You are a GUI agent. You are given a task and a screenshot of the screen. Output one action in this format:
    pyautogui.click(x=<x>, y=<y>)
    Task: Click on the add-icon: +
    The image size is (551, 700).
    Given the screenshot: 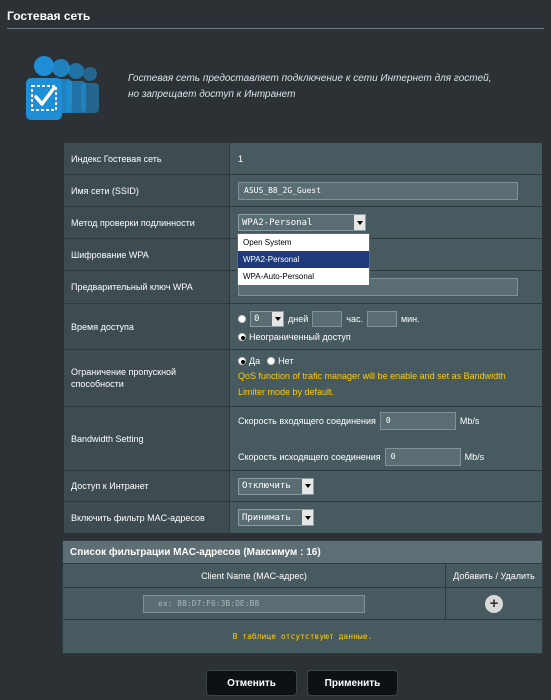 What is the action you would take?
    pyautogui.click(x=494, y=603)
    